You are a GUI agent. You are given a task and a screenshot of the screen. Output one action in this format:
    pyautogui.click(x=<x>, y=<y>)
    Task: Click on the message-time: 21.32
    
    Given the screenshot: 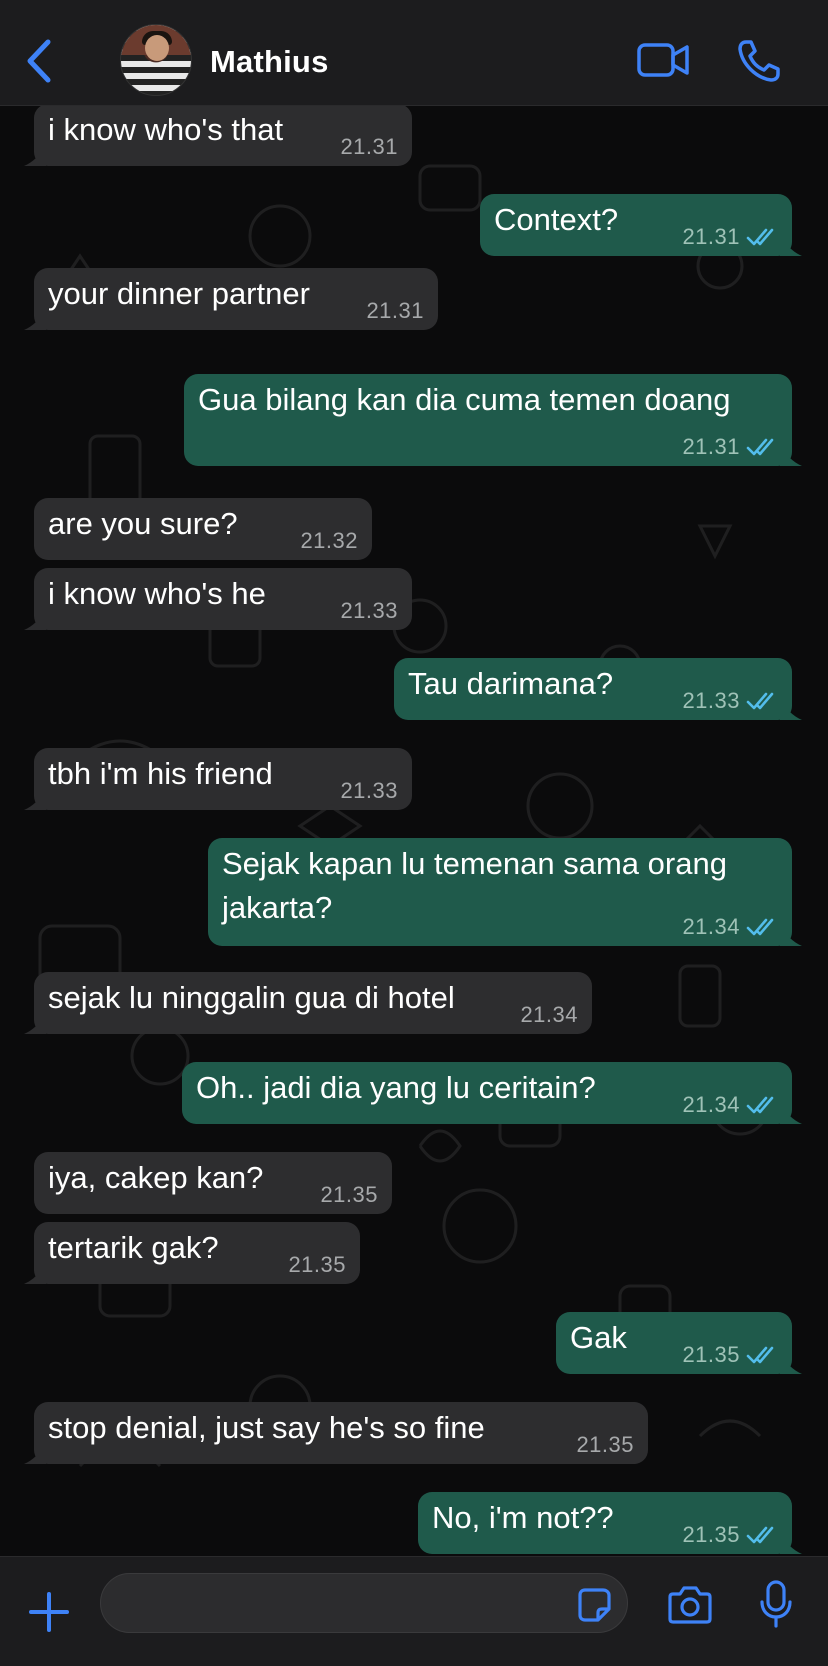 What is the action you would take?
    pyautogui.click(x=329, y=540)
    